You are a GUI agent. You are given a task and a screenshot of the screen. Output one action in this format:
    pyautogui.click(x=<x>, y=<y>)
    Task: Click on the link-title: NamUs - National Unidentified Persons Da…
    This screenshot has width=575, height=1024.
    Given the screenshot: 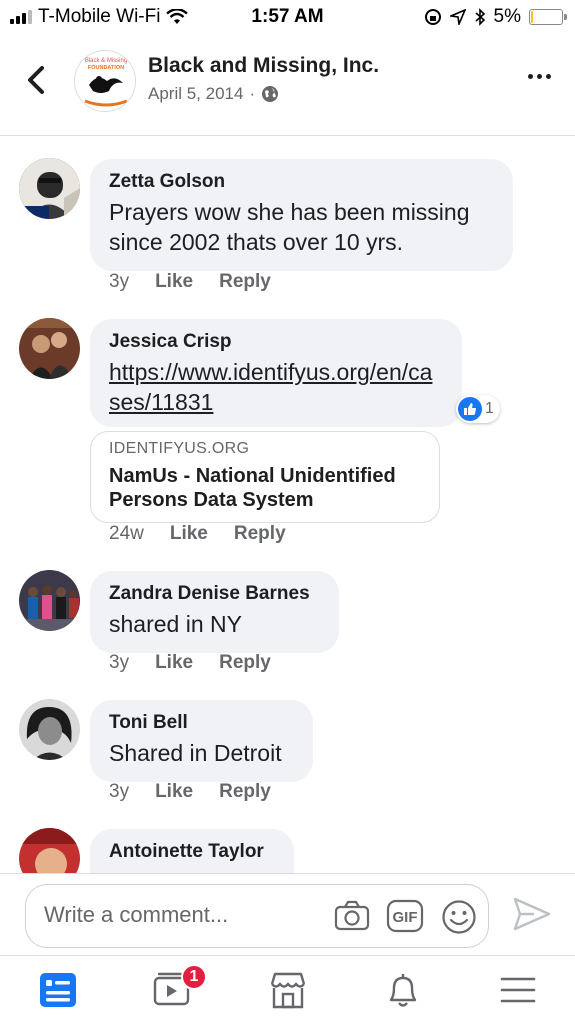 What is the action you would take?
    pyautogui.click(x=252, y=488)
    